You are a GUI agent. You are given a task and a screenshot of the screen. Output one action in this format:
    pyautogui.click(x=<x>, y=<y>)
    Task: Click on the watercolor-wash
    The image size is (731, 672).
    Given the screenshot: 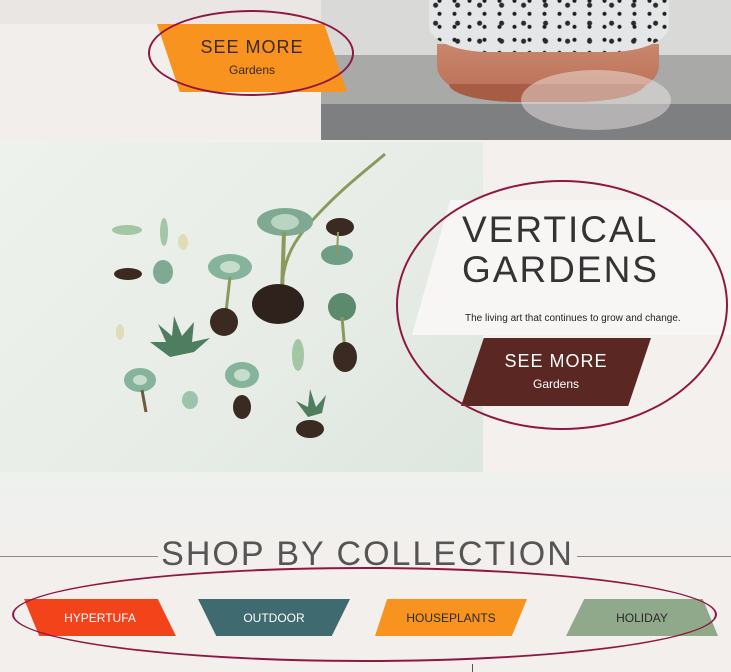 What is the action you would take?
    pyautogui.click(x=596, y=100)
    